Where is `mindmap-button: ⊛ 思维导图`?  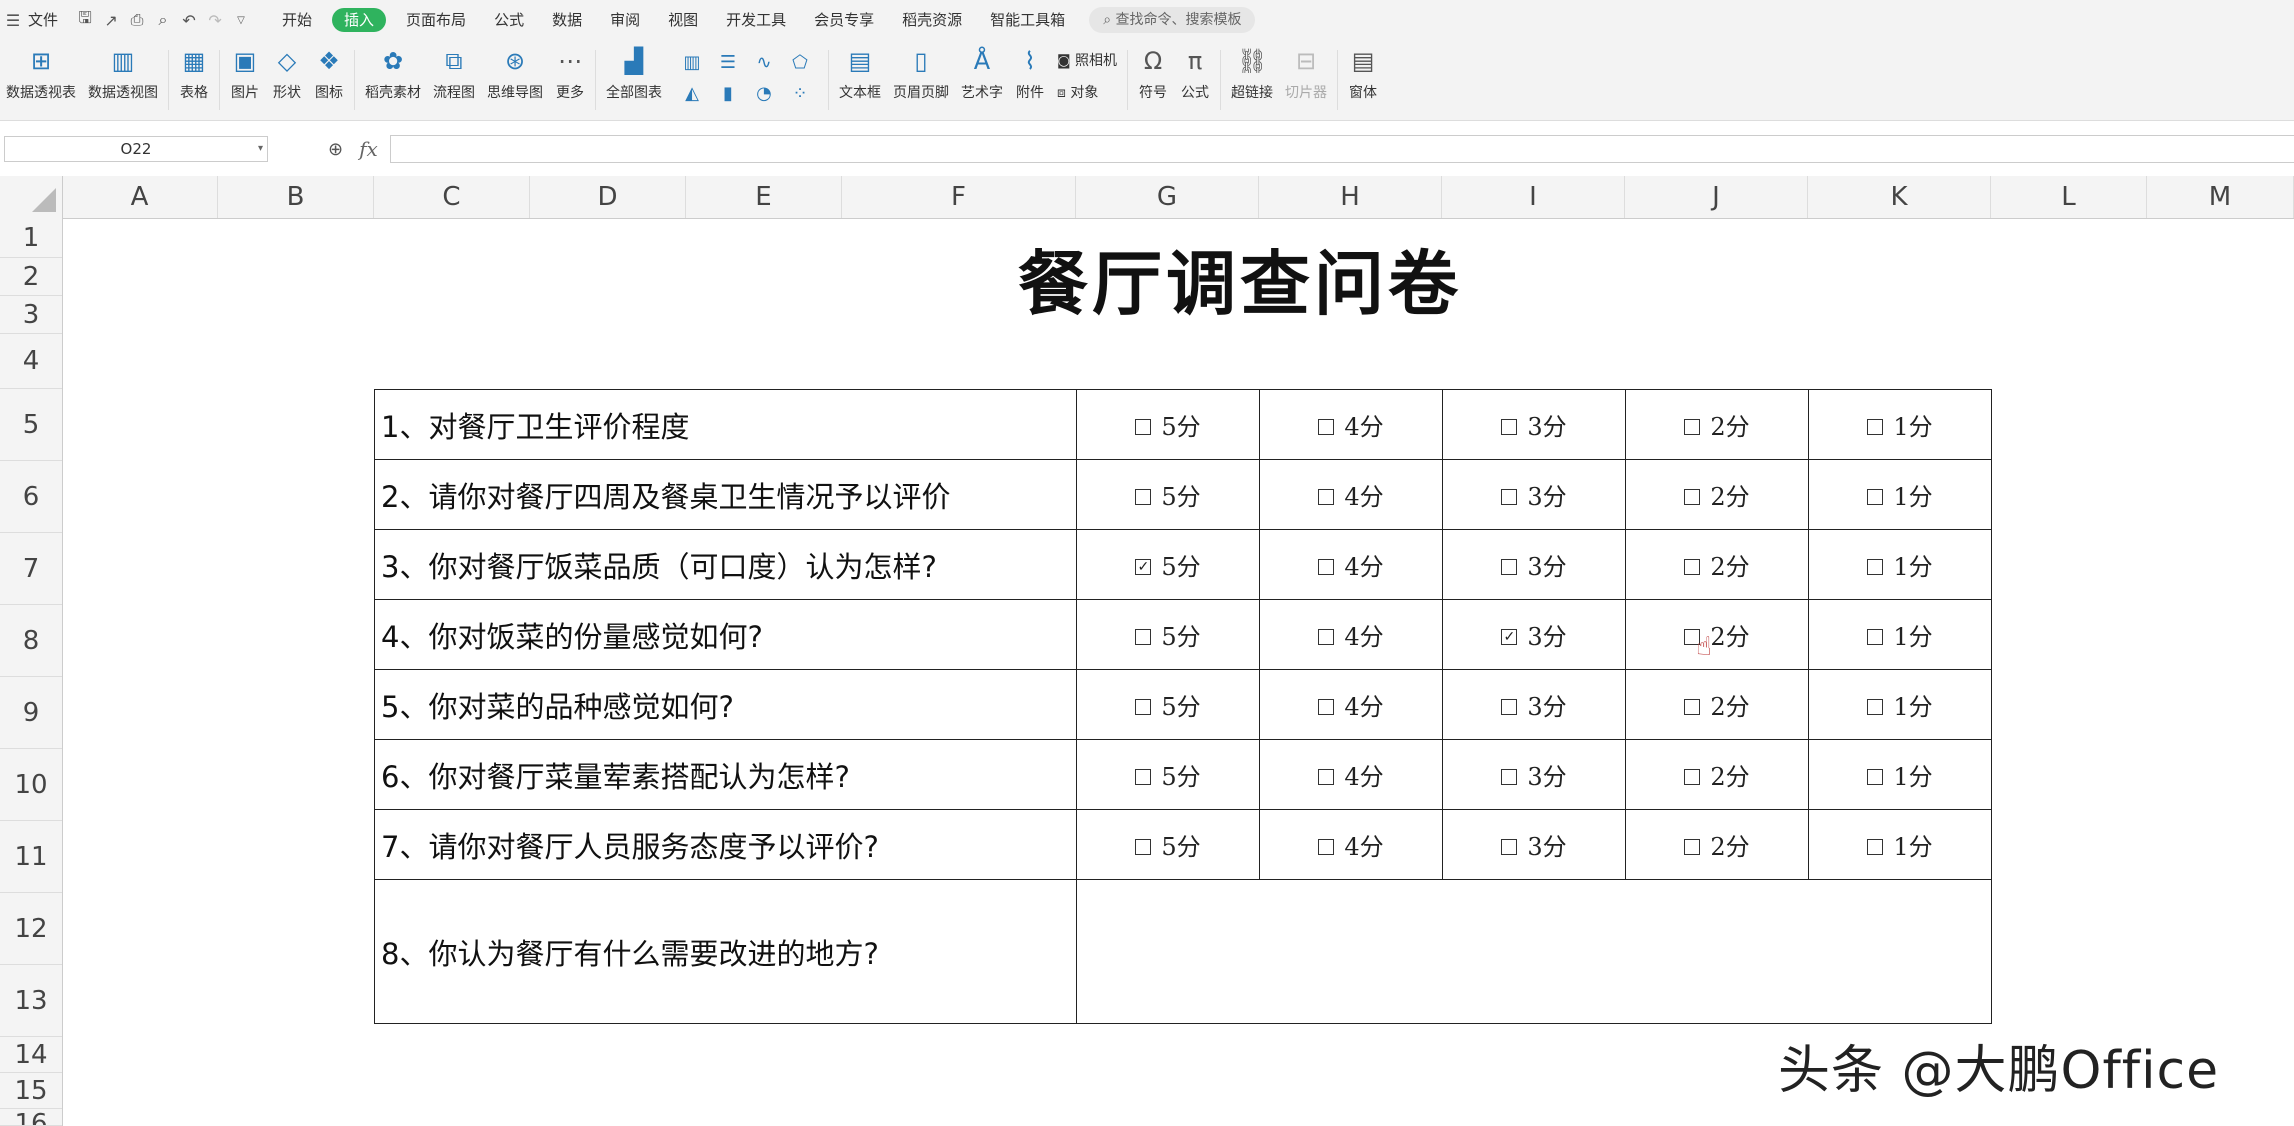 mindmap-button: ⊛ 思维导图 is located at coordinates (515, 71).